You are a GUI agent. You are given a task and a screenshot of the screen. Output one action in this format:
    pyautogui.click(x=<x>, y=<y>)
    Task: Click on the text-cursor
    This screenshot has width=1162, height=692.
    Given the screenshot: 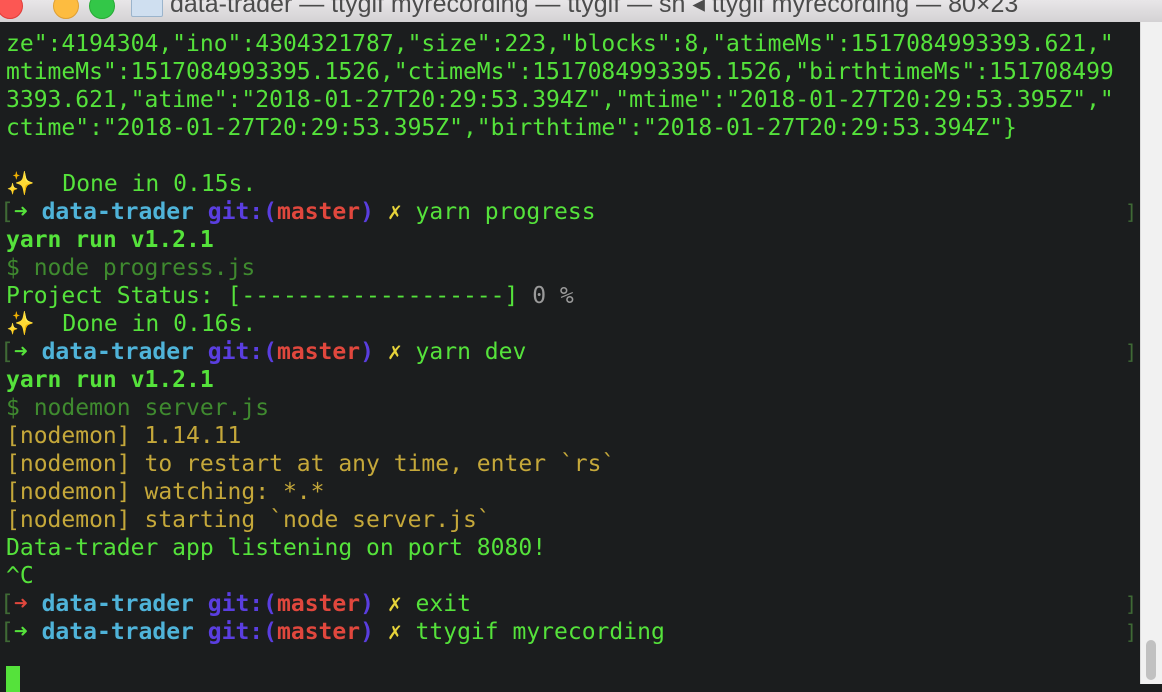 What is the action you would take?
    pyautogui.click(x=13, y=679)
    